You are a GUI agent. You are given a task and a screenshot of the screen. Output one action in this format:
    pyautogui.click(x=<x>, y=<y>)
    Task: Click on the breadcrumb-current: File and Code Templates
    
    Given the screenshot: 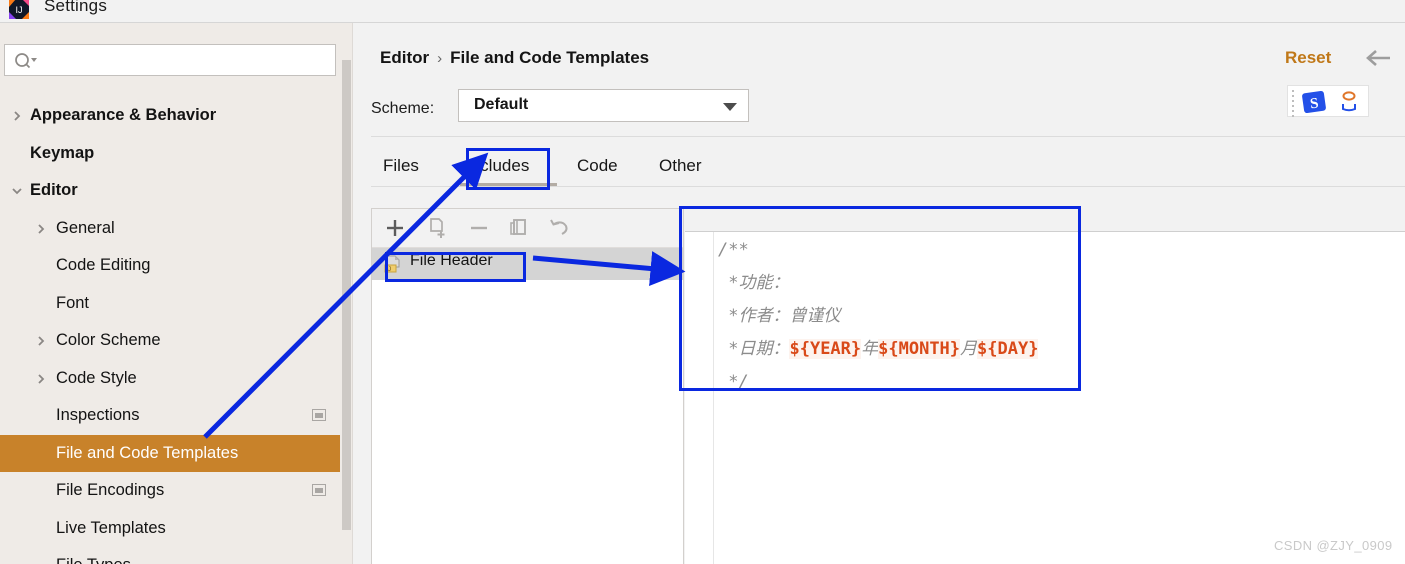 What is the action you would take?
    pyautogui.click(x=550, y=57)
    